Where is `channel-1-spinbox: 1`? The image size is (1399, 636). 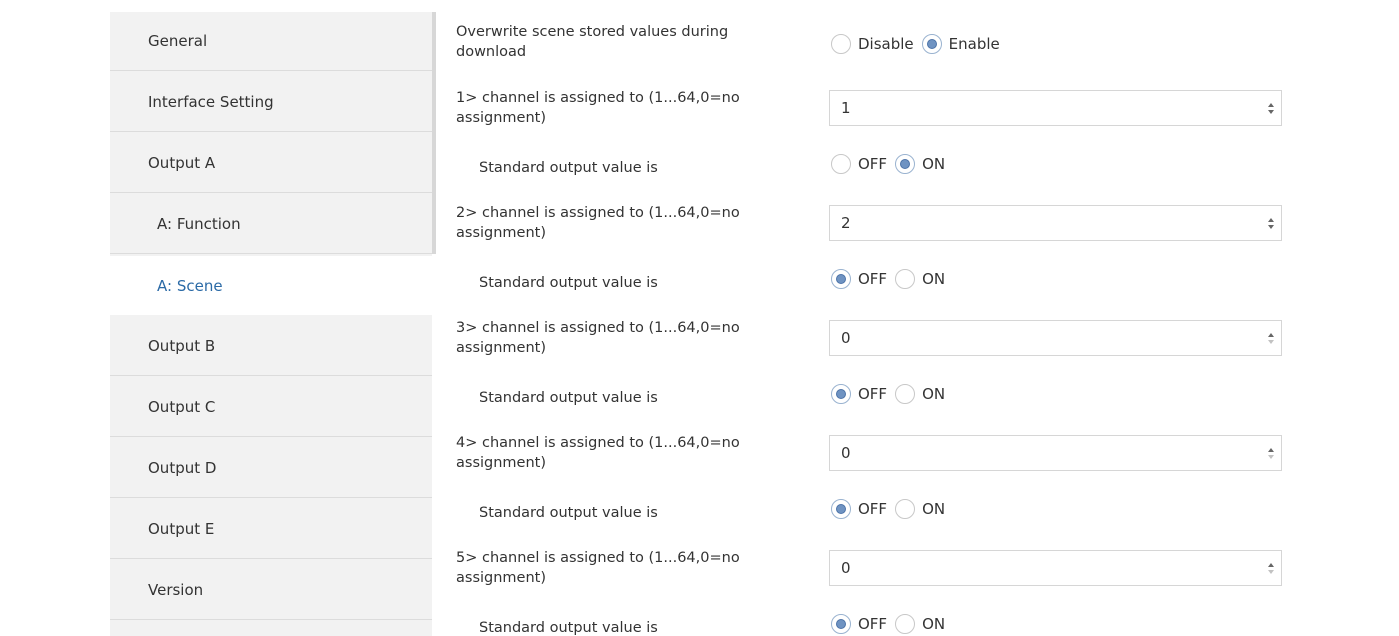 channel-1-spinbox: 1 is located at coordinates (1055, 108).